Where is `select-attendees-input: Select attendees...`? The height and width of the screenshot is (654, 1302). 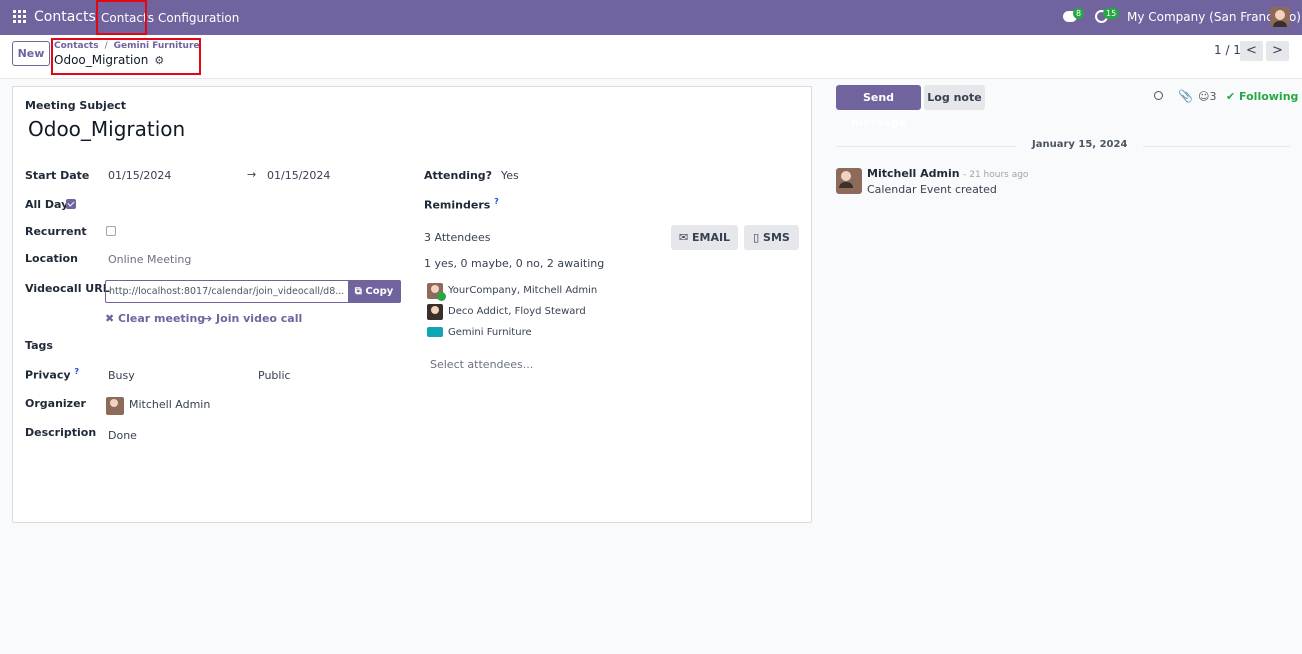
select-attendees-input: Select attendees... is located at coordinates (481, 364).